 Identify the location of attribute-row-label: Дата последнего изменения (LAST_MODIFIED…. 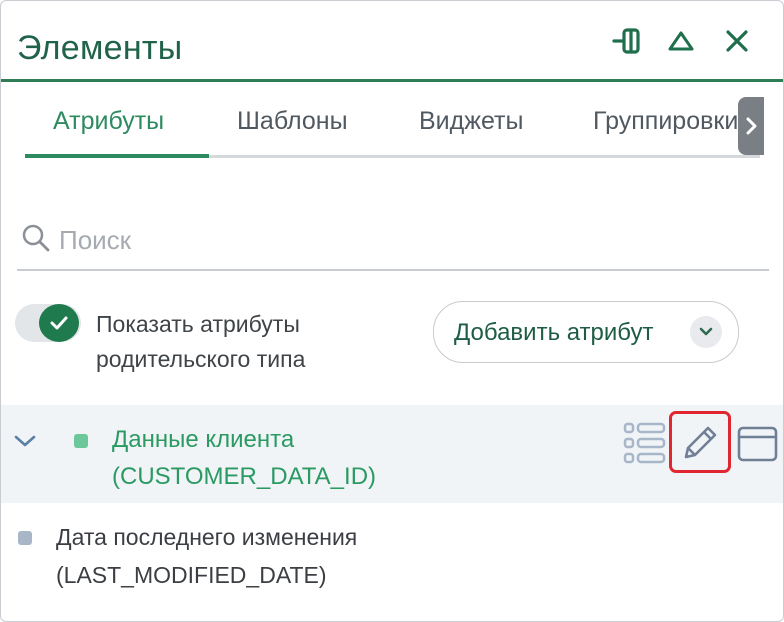
(206, 556).